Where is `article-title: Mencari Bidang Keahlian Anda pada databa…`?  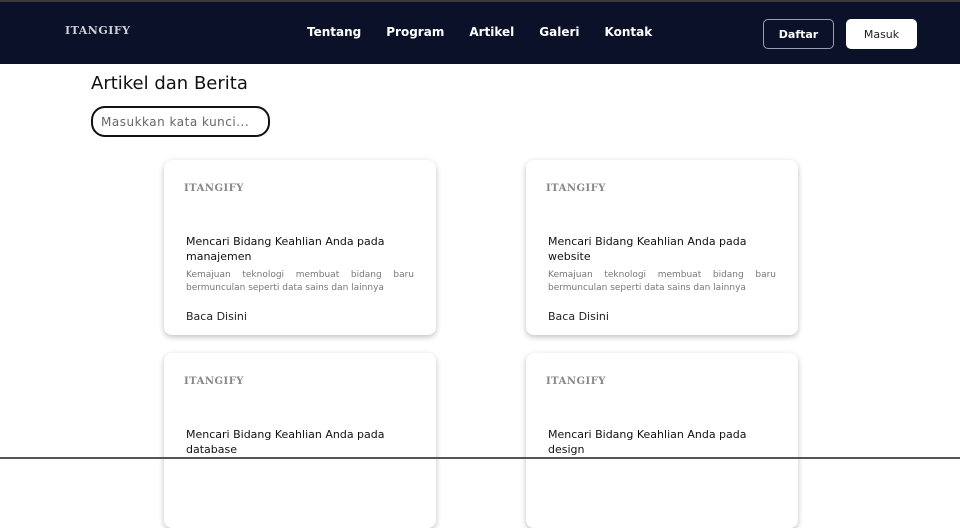 article-title: Mencari Bidang Keahlian Anda pada databa… is located at coordinates (285, 442).